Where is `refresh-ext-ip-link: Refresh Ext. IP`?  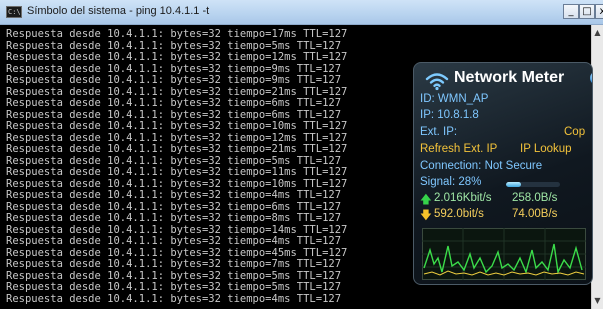 refresh-ext-ip-link: Refresh Ext. IP is located at coordinates (458, 149).